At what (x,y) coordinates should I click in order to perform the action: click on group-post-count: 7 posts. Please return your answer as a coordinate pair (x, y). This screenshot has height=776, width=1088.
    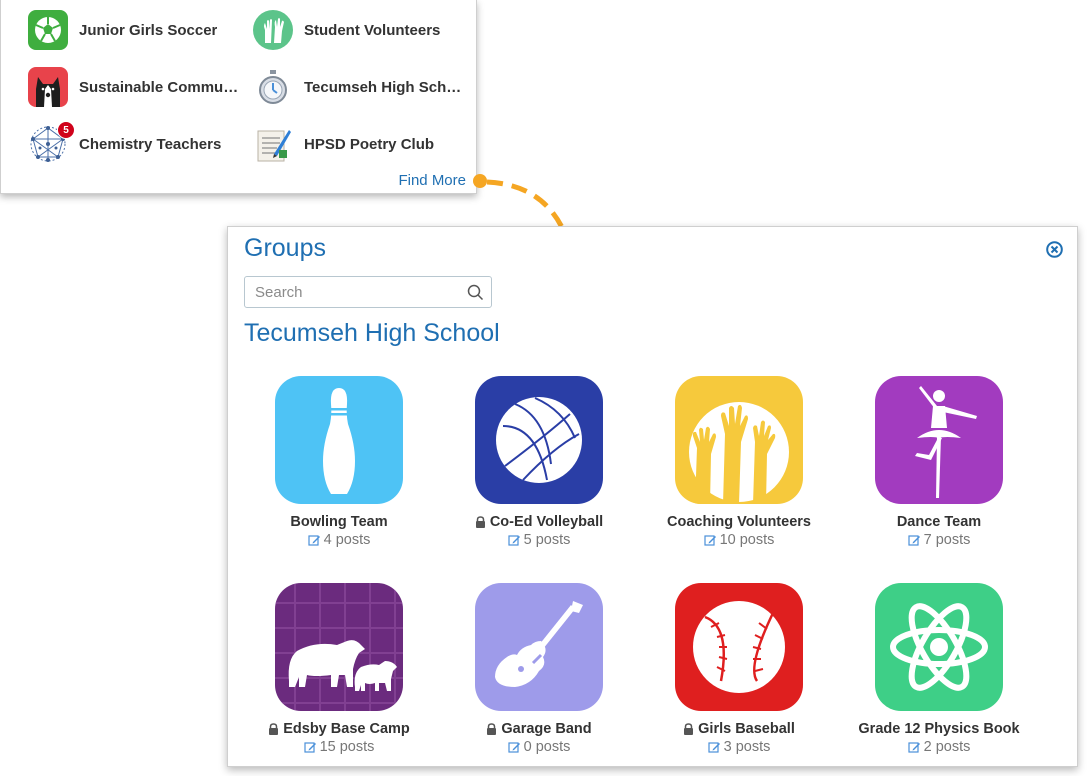
    Looking at the image, I should click on (939, 540).